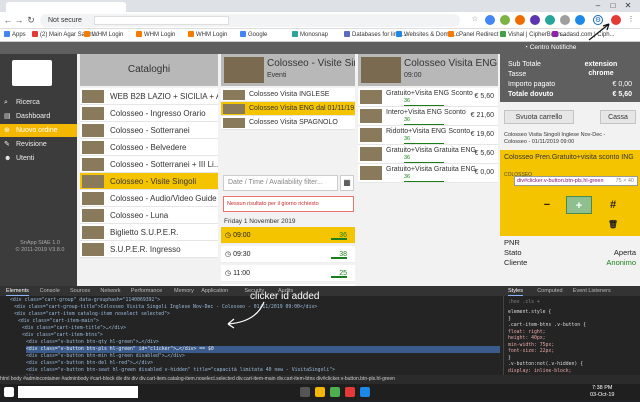 The width and height of the screenshot is (640, 402). Describe the element at coordinates (288, 273) in the screenshot. I see `time-slot: ◷ 11:00 25` at that location.